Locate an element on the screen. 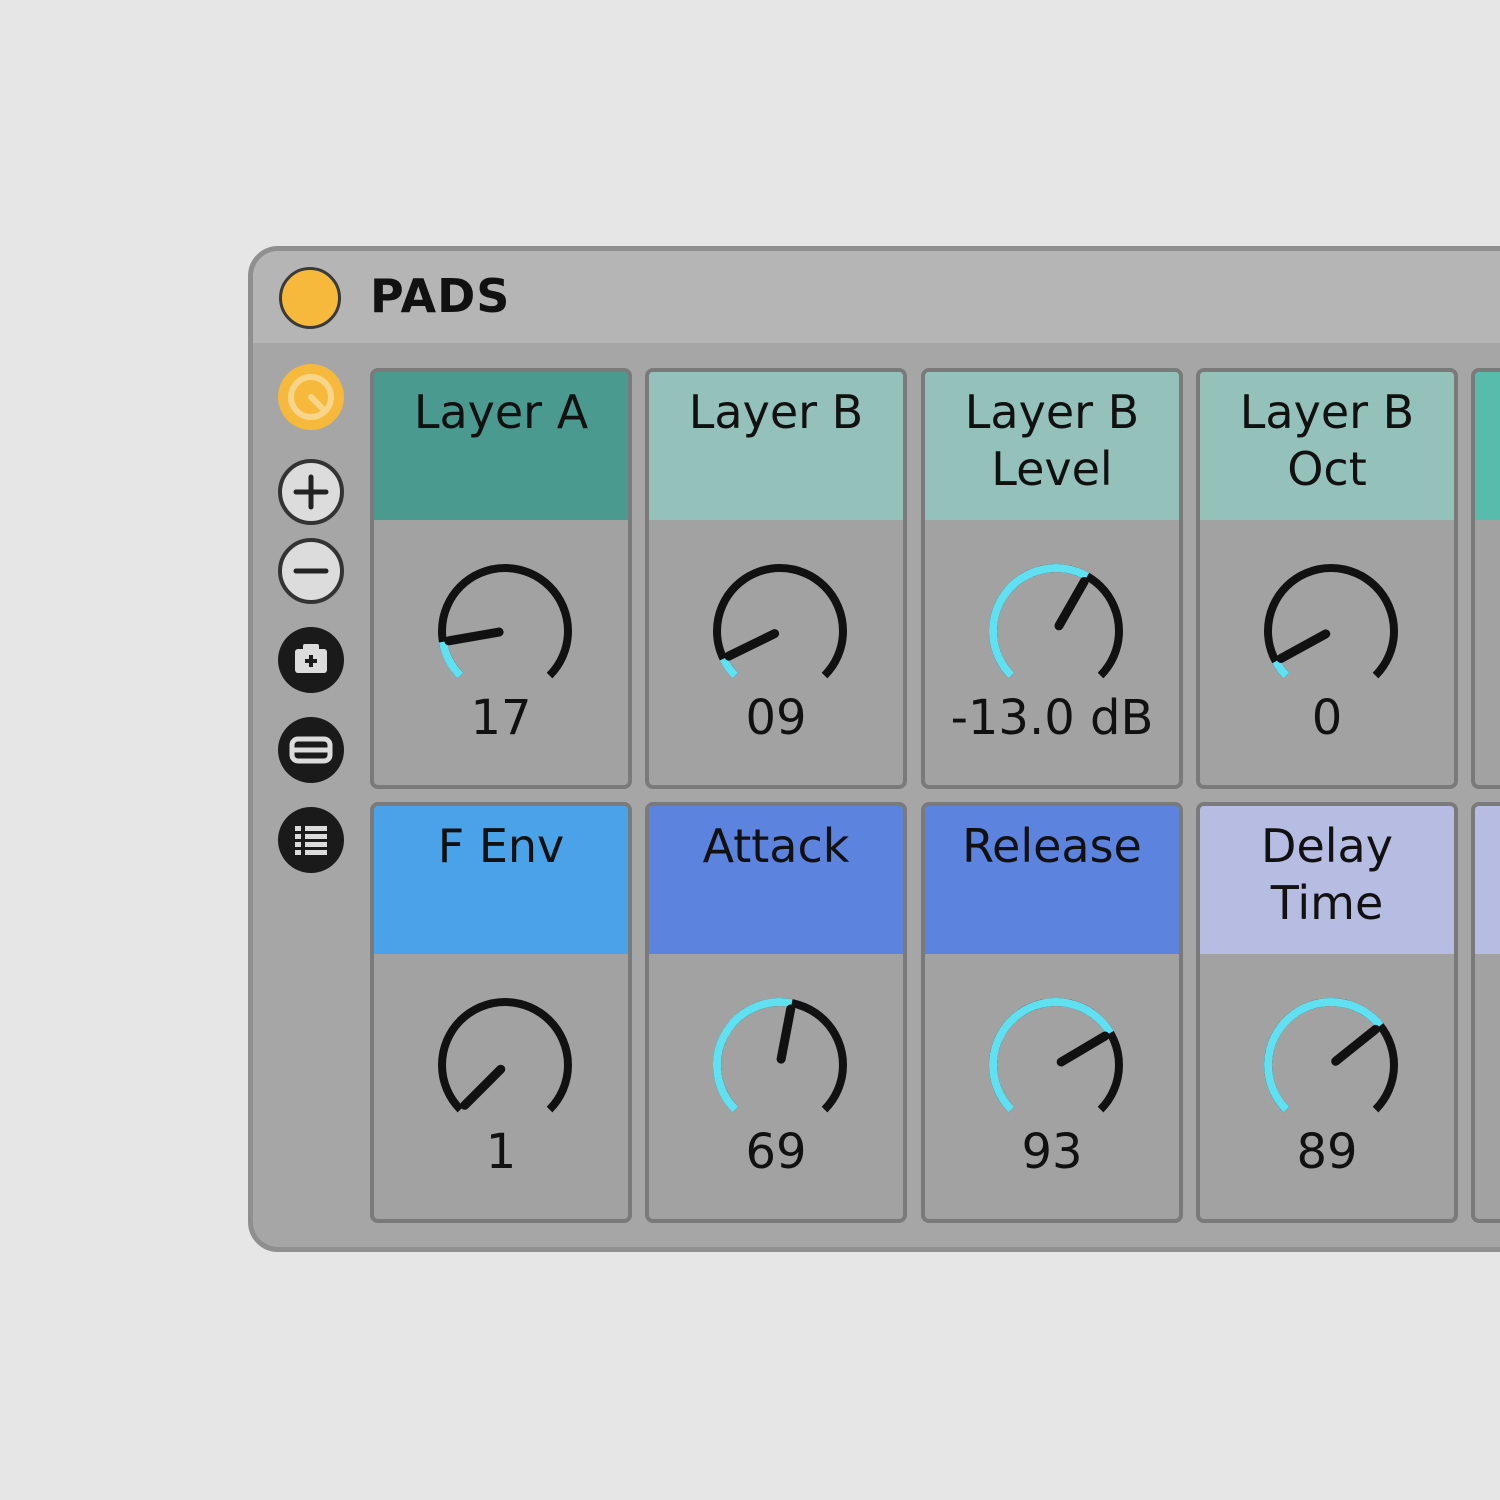 This screenshot has height=1500, width=1500. macro-label: Layer B is located at coordinates (776, 446).